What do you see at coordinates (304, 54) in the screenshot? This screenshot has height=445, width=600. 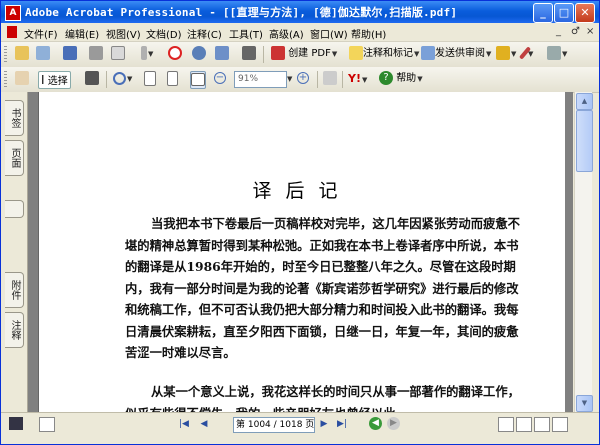 I see `create-pdf-button: 创建 PDF▼` at bounding box center [304, 54].